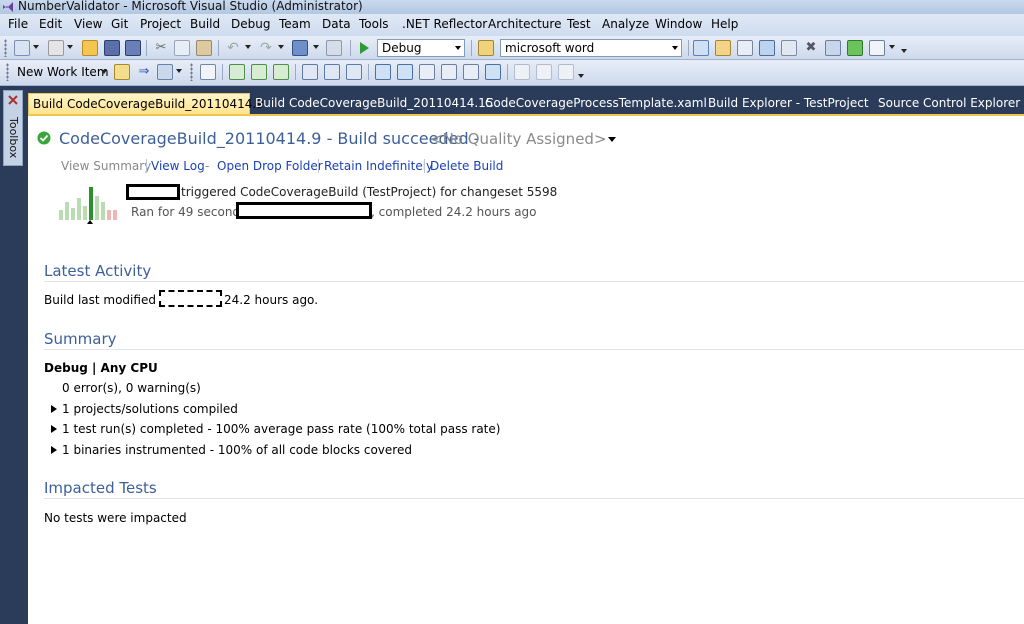 The width and height of the screenshot is (1024, 624). Describe the element at coordinates (892, 47) in the screenshot. I see `toolbar-options-dropdown-icon` at that location.